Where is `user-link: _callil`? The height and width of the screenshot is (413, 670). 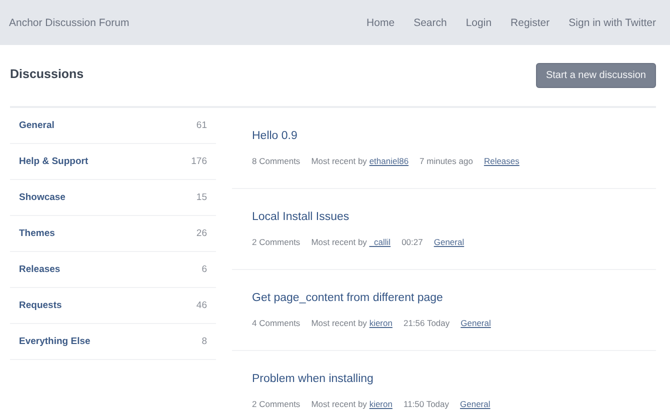
user-link: _callil is located at coordinates (380, 242).